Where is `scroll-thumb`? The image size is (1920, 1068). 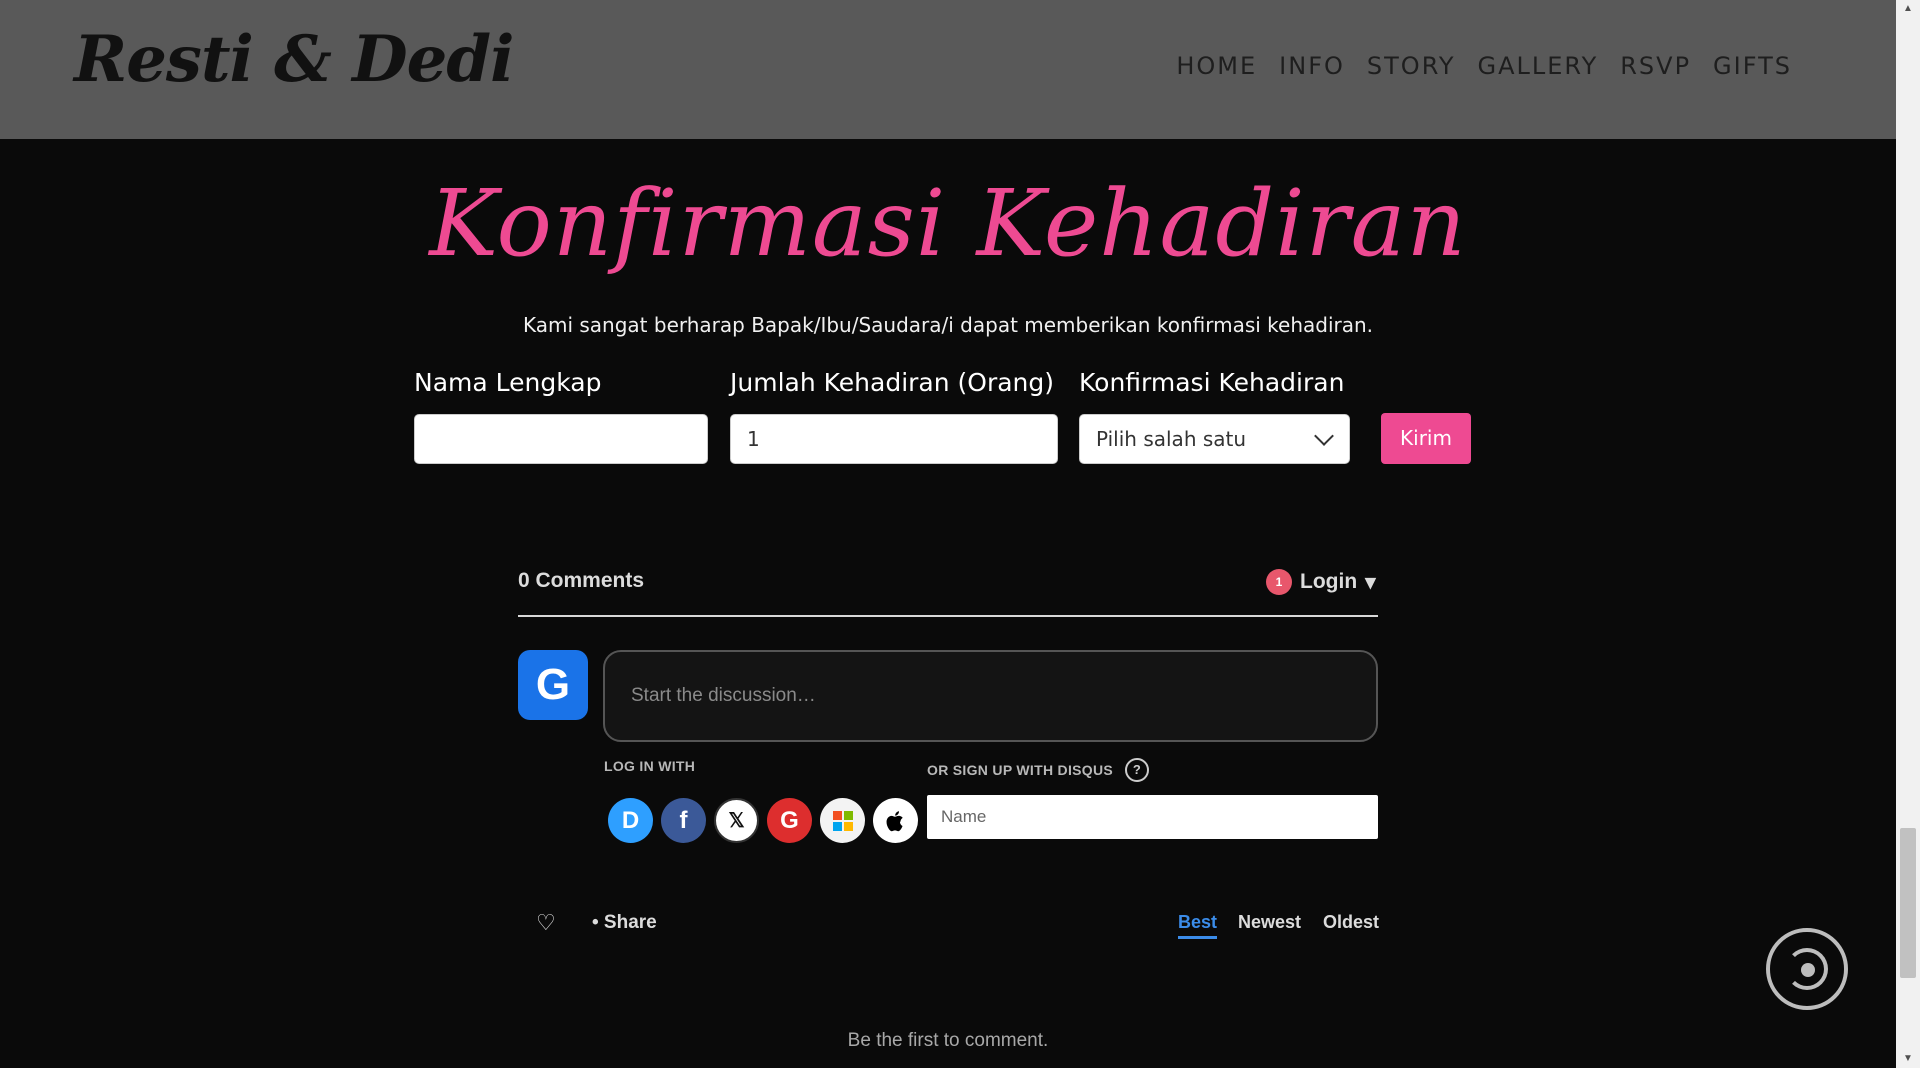
scroll-thumb is located at coordinates (1908, 903).